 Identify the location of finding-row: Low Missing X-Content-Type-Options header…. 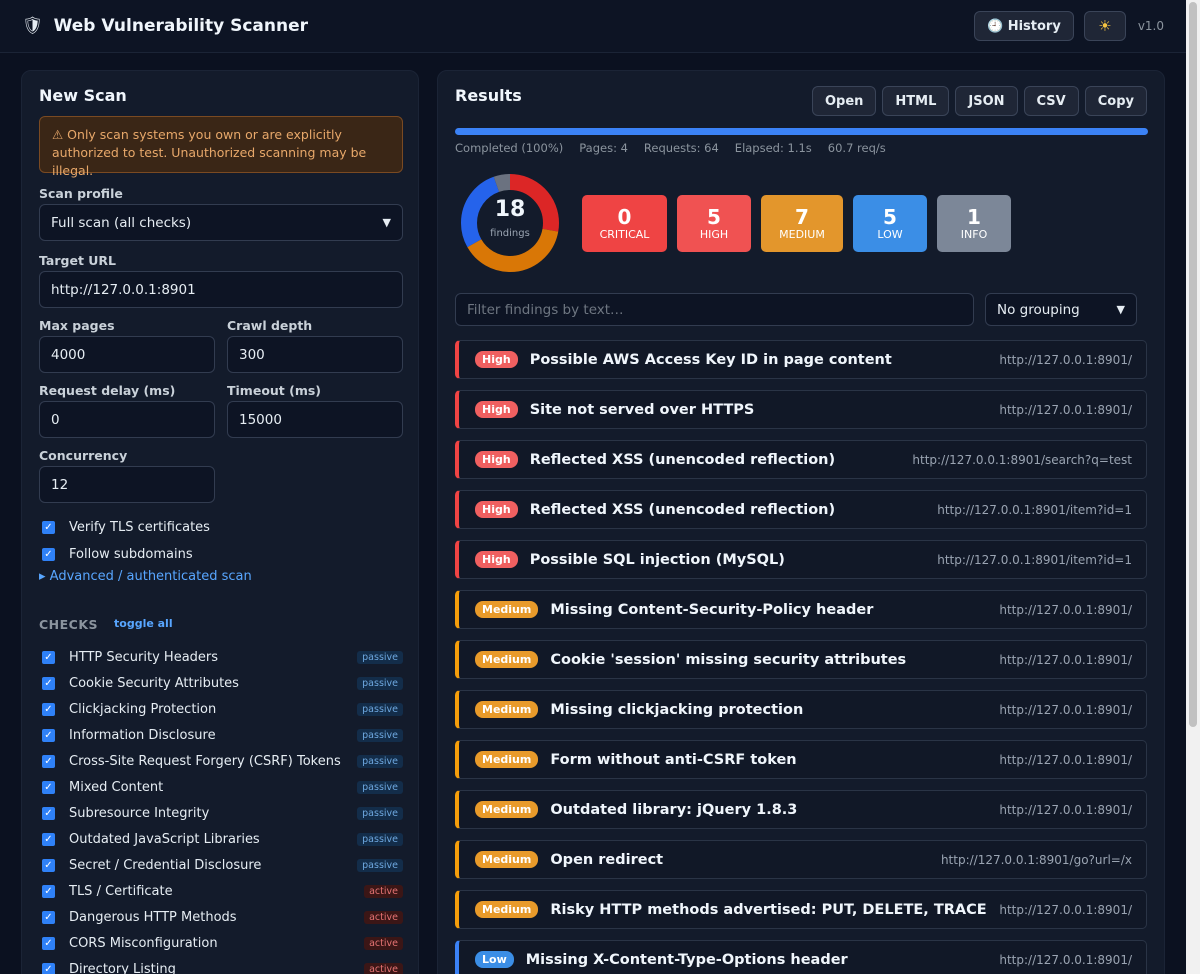
(801, 957).